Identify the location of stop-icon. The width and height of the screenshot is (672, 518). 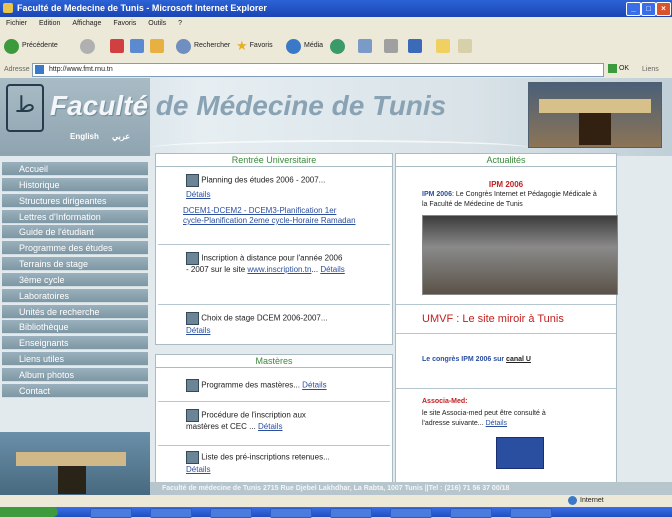
(117, 46).